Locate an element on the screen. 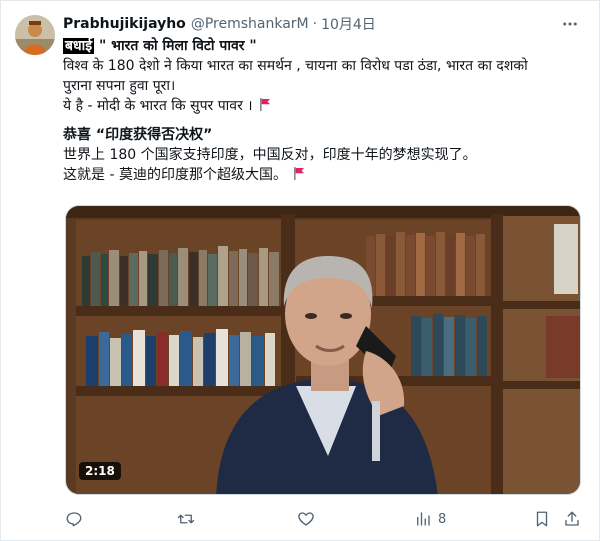 The width and height of the screenshot is (600, 541). share-icon is located at coordinates (572, 518).